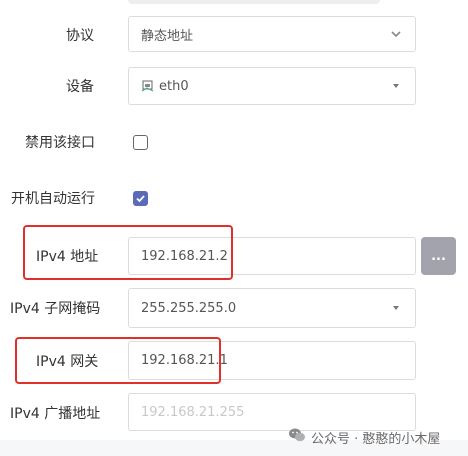  Describe the element at coordinates (272, 412) in the screenshot. I see `ipv4-broadcast-input: 192.168.21.255` at that location.